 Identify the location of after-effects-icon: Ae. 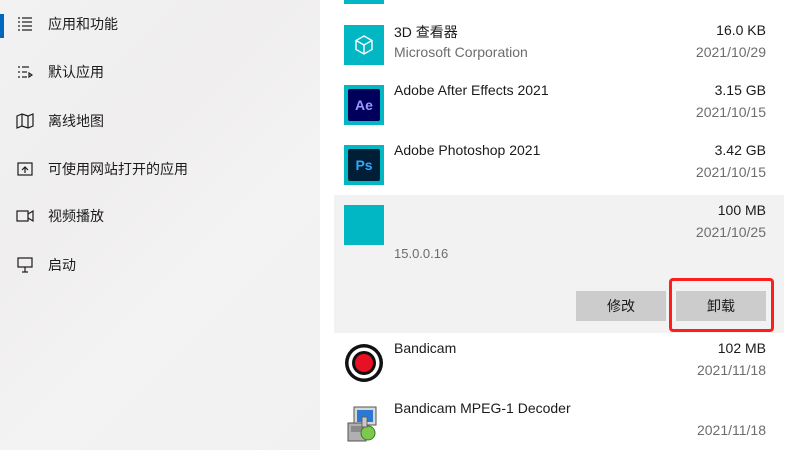
(364, 105).